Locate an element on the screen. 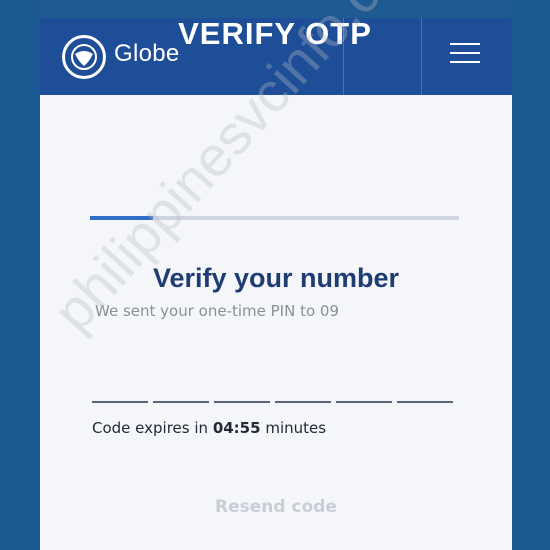  expiry-suffix: minutes is located at coordinates (296, 428).